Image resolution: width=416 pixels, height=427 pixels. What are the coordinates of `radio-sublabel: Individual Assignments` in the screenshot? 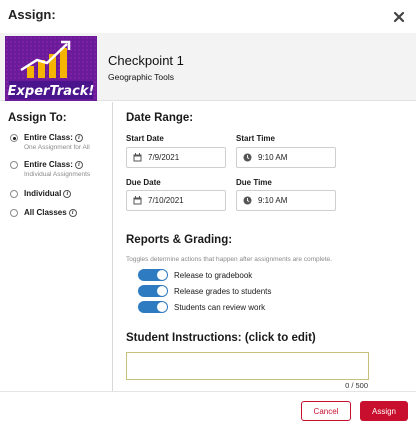 It's located at (57, 174).